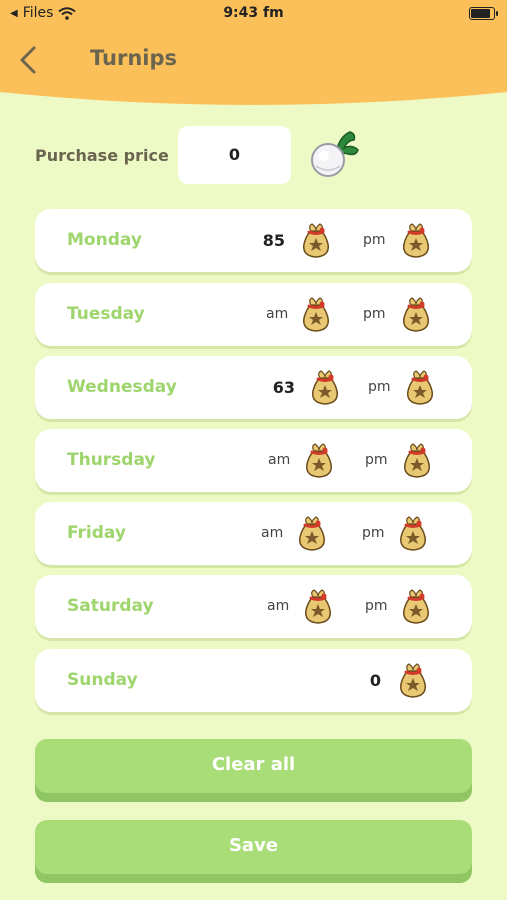 The width and height of the screenshot is (507, 900). Describe the element at coordinates (480, 13) in the screenshot. I see `battery-fill` at that location.